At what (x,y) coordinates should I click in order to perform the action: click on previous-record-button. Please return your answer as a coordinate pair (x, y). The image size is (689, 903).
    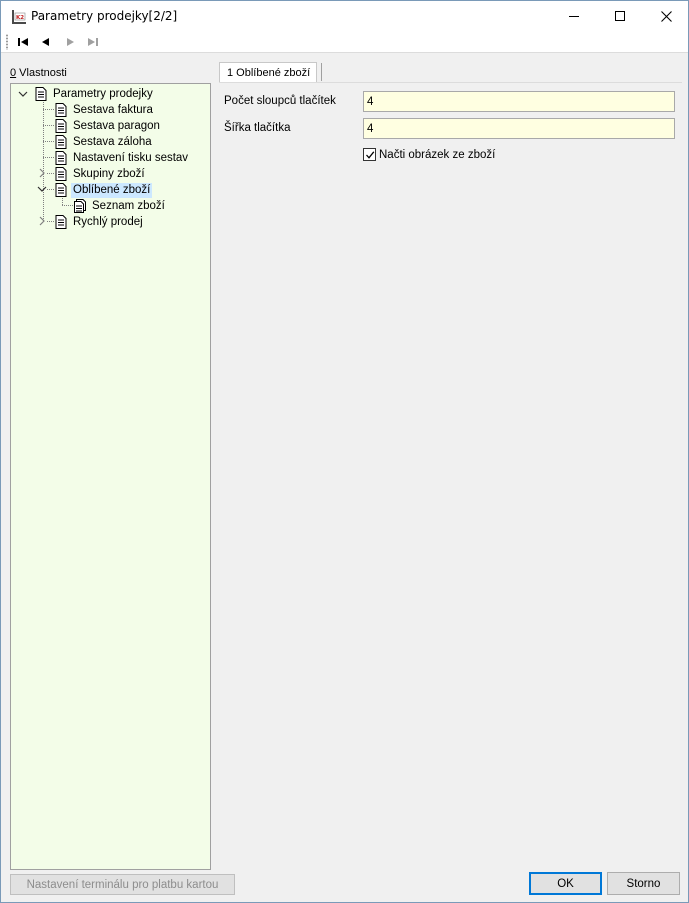
    Looking at the image, I should click on (46, 42).